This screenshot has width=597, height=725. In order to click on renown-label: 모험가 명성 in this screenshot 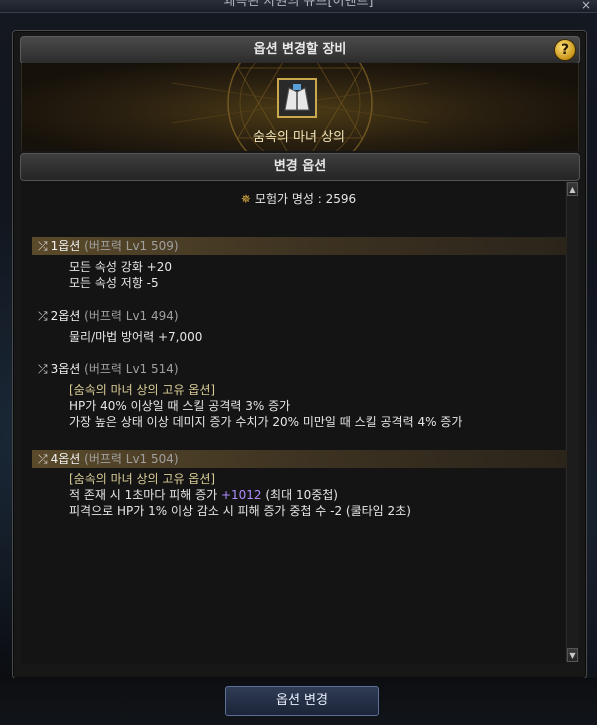, I will do `click(284, 199)`.